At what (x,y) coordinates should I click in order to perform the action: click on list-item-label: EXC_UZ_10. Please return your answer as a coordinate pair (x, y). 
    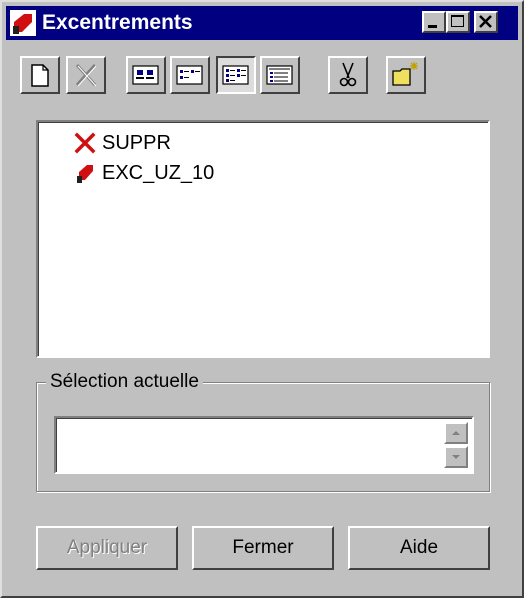
    Looking at the image, I should click on (158, 173).